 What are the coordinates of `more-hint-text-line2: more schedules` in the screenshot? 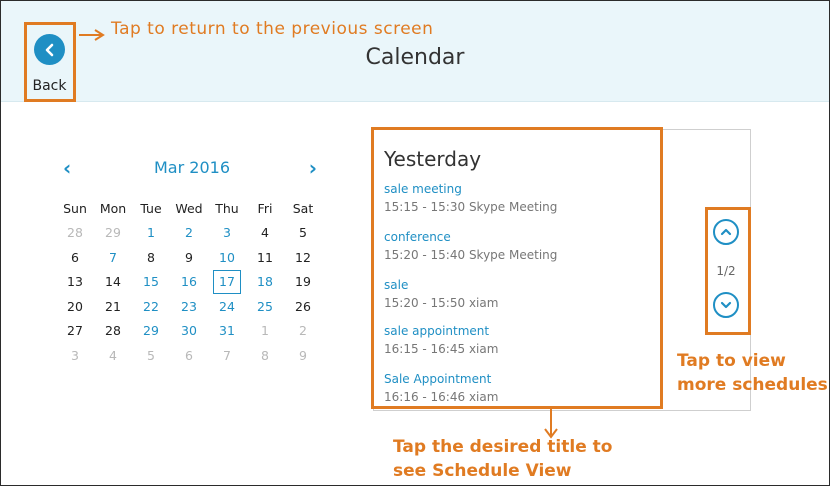 It's located at (752, 385).